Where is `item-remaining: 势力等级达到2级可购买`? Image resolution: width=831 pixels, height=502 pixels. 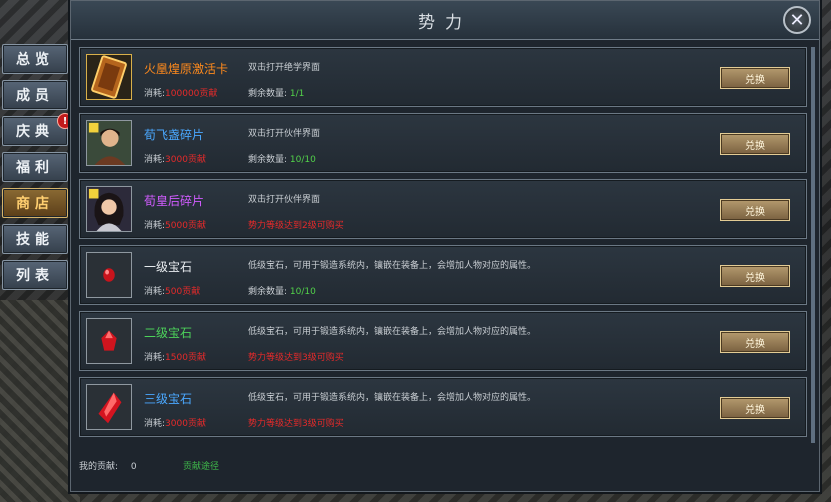
item-remaining: 势力等级达到2级可购买 is located at coordinates (296, 224).